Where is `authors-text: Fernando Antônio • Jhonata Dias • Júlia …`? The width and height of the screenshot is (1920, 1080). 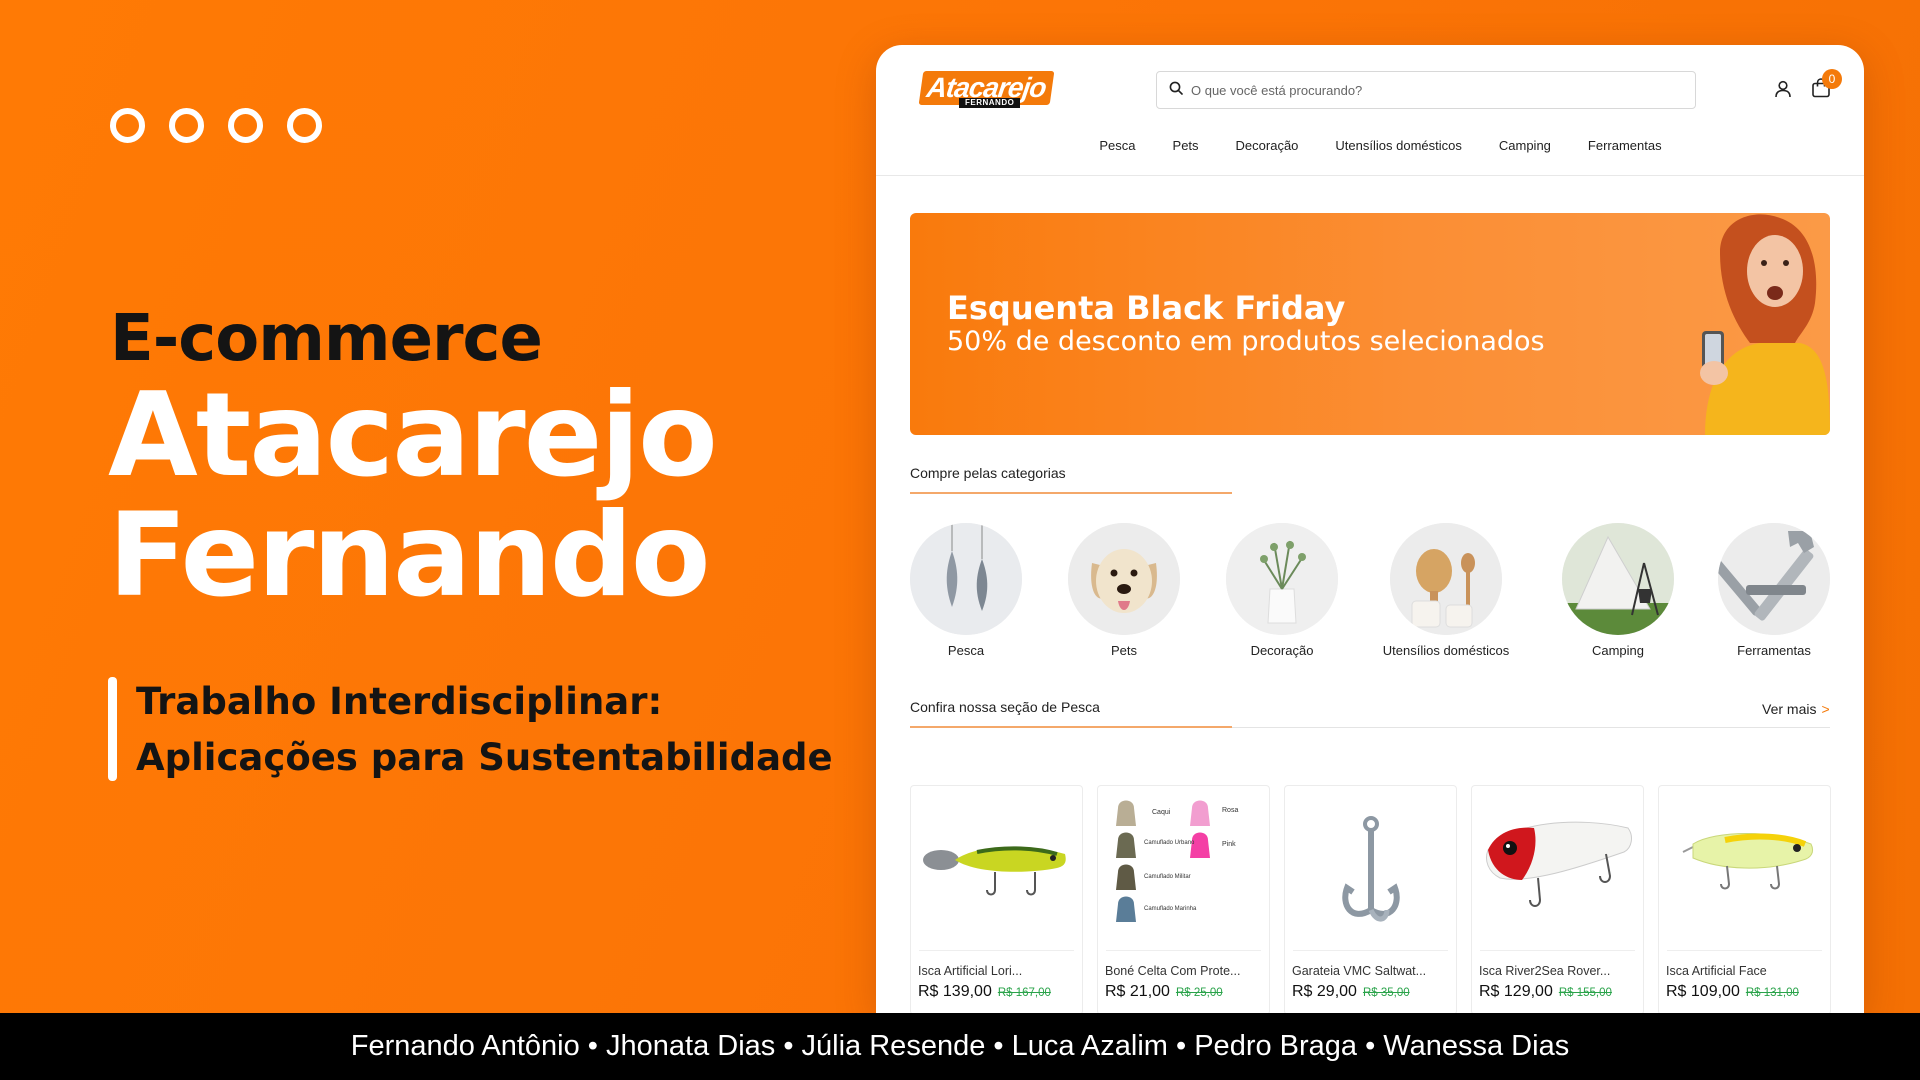
authors-text: Fernando Antônio • Jhonata Dias • Júlia … is located at coordinates (960, 1046).